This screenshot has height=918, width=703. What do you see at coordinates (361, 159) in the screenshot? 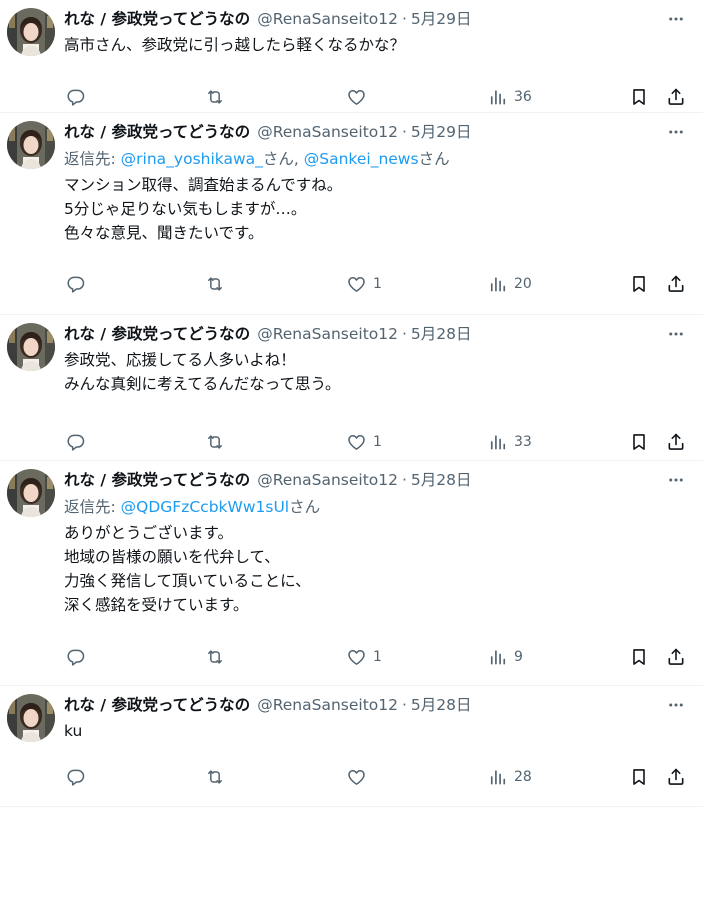
I see `reply-mention-link: @Sankei_news` at bounding box center [361, 159].